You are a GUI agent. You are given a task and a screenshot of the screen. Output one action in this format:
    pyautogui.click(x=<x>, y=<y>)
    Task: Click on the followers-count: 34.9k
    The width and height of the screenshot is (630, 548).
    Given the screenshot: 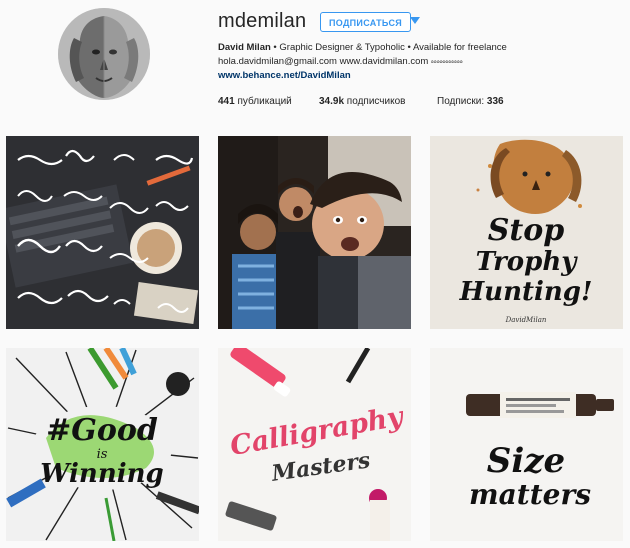 What is the action you would take?
    pyautogui.click(x=332, y=101)
    